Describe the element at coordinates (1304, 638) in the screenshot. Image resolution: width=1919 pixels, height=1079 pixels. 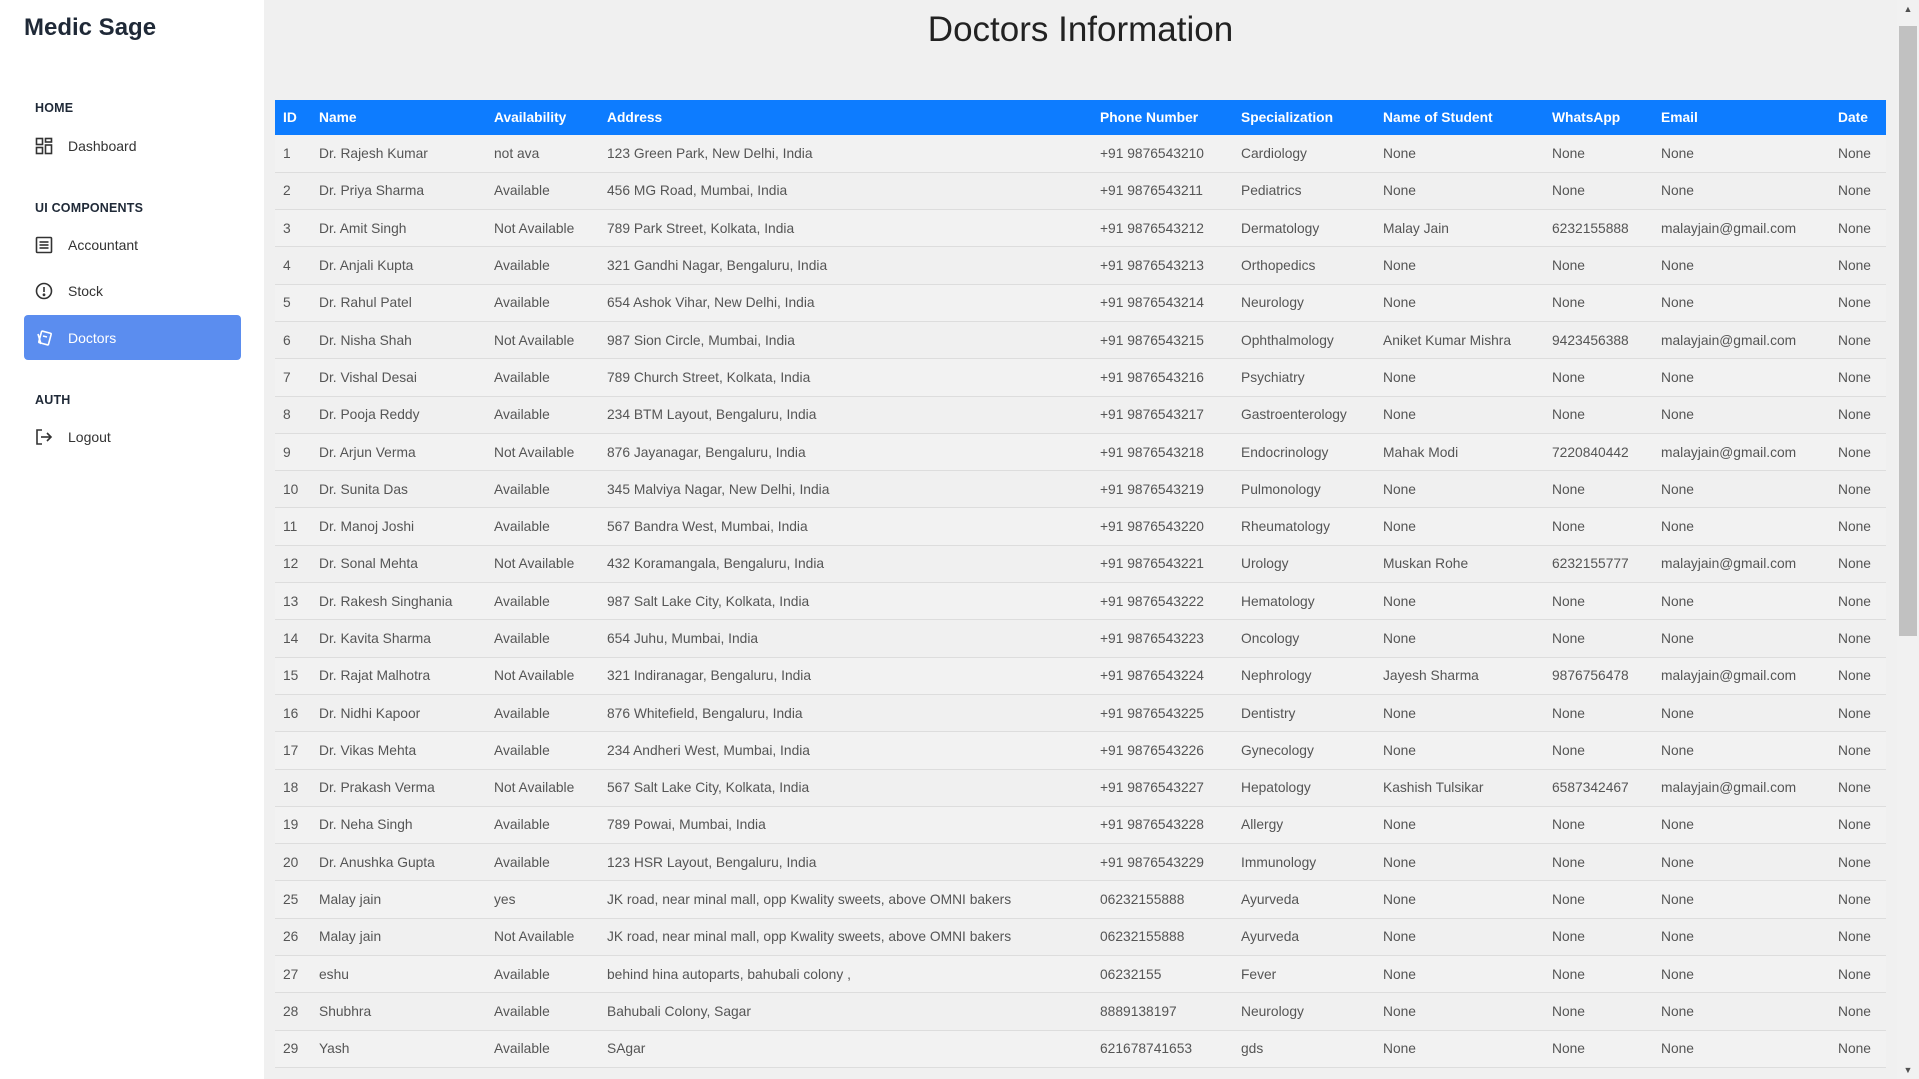
I see `cell-specialization: Oncology` at that location.